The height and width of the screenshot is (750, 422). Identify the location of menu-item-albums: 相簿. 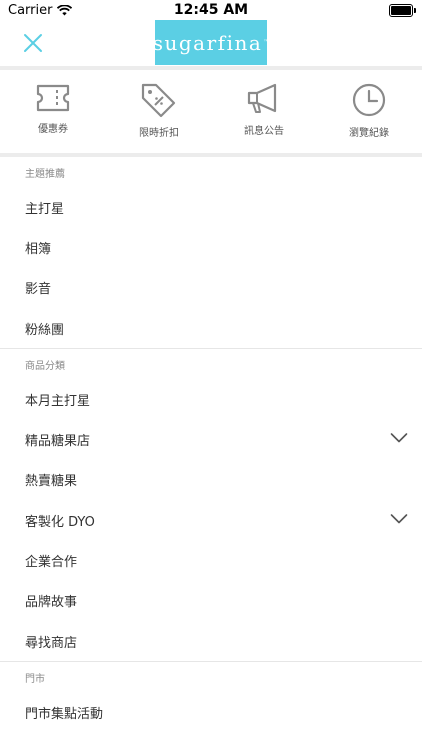
(211, 247).